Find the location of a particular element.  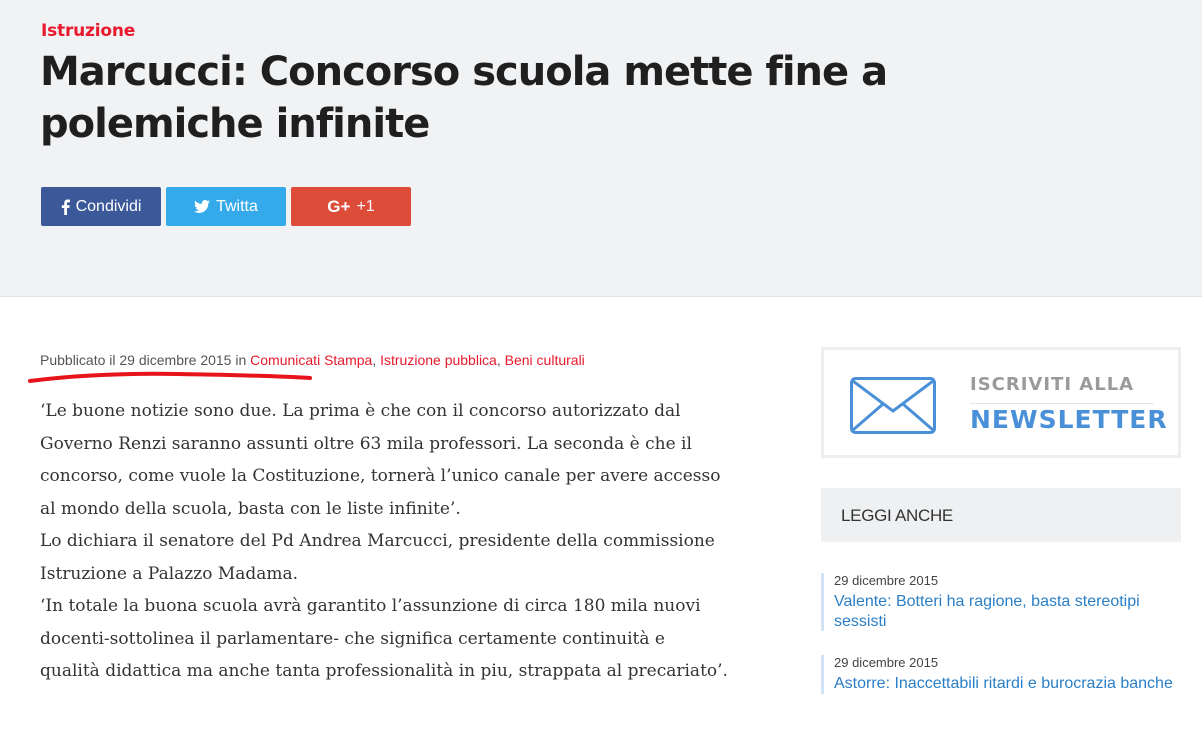

newsletter-line1: ISCRIVITI ALLA is located at coordinates (1052, 384).